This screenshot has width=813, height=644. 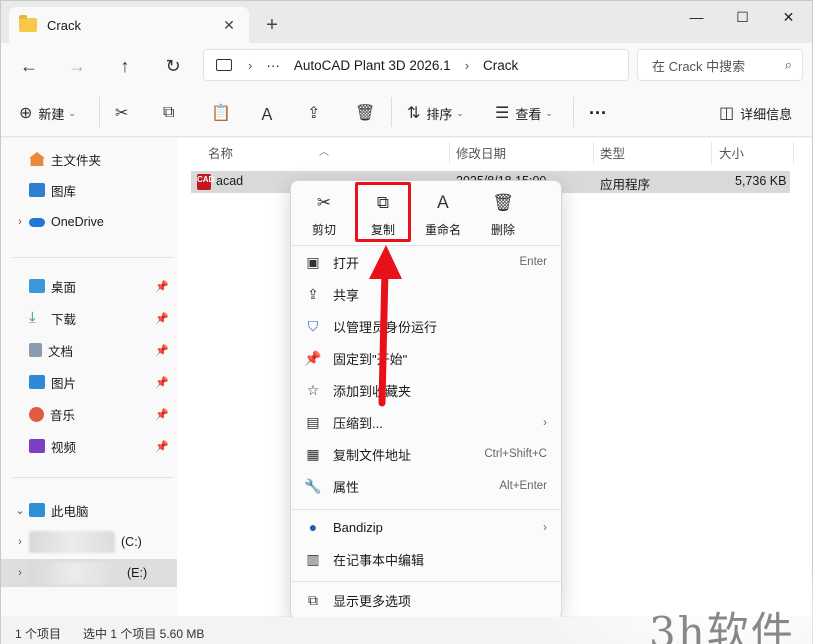 I want to click on tab-crack: Crack ✕, so click(x=129, y=25).